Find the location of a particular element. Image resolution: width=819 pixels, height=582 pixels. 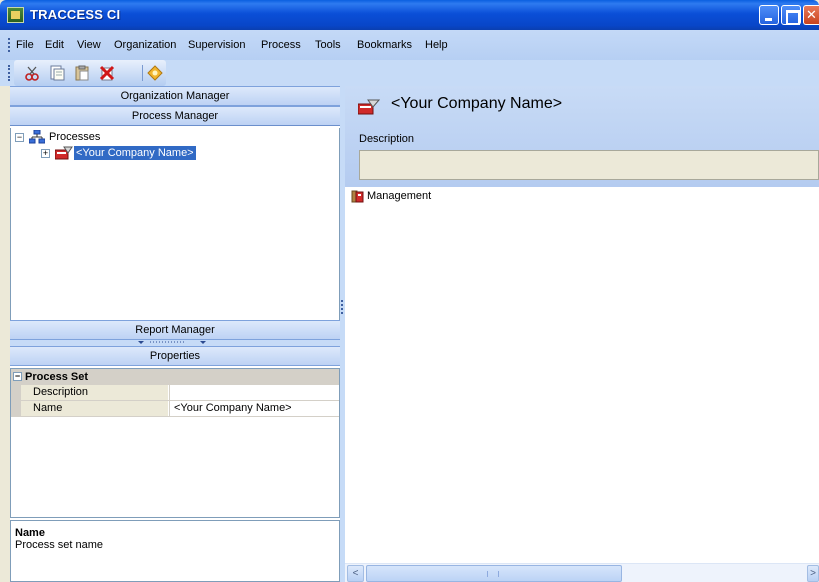

property-help-box: Name Process set name is located at coordinates (175, 551).